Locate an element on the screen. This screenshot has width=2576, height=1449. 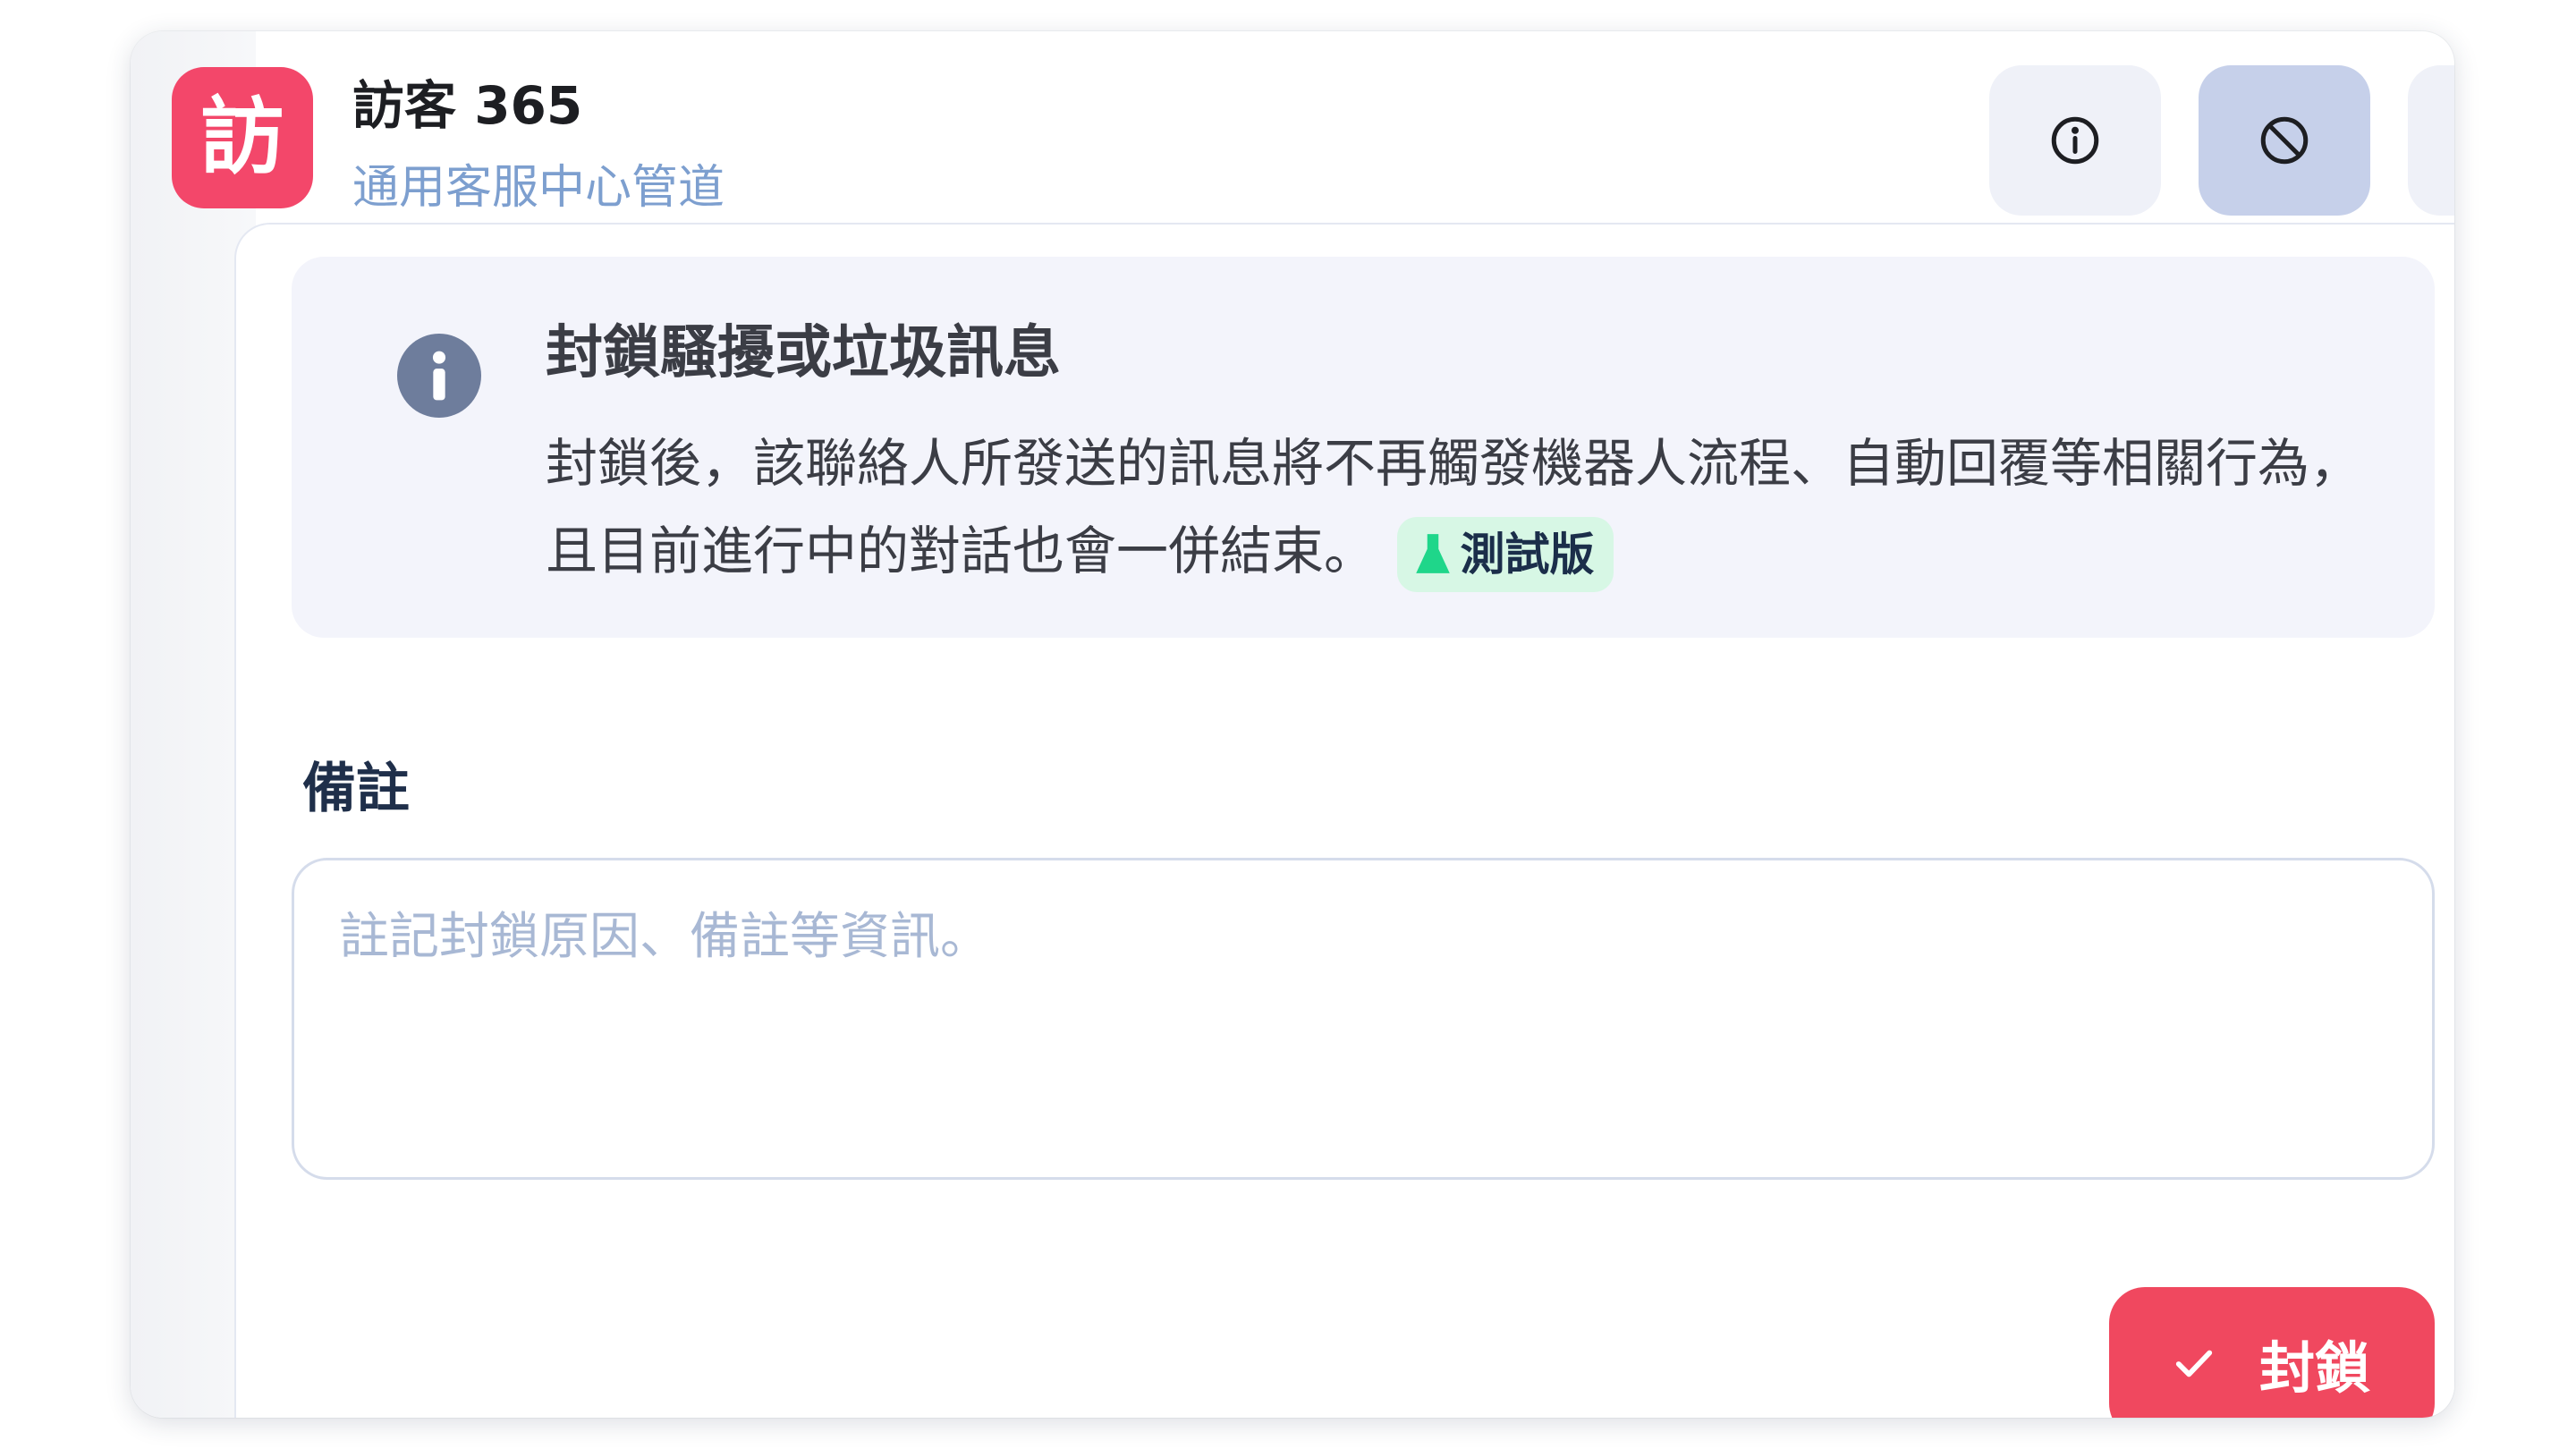
block-button-label: 封鎖 is located at coordinates (2314, 1368).